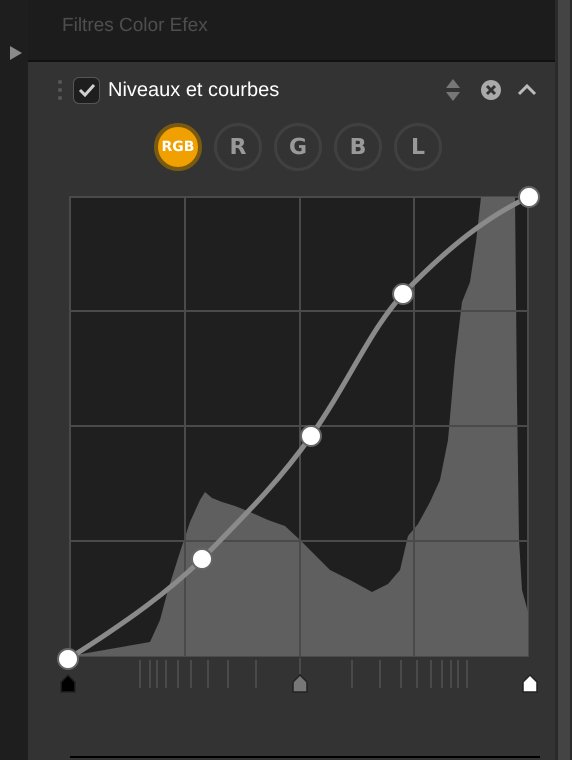 Image resolution: width=572 pixels, height=760 pixels. Describe the element at coordinates (527, 90) in the screenshot. I see `collapse-icon` at that location.